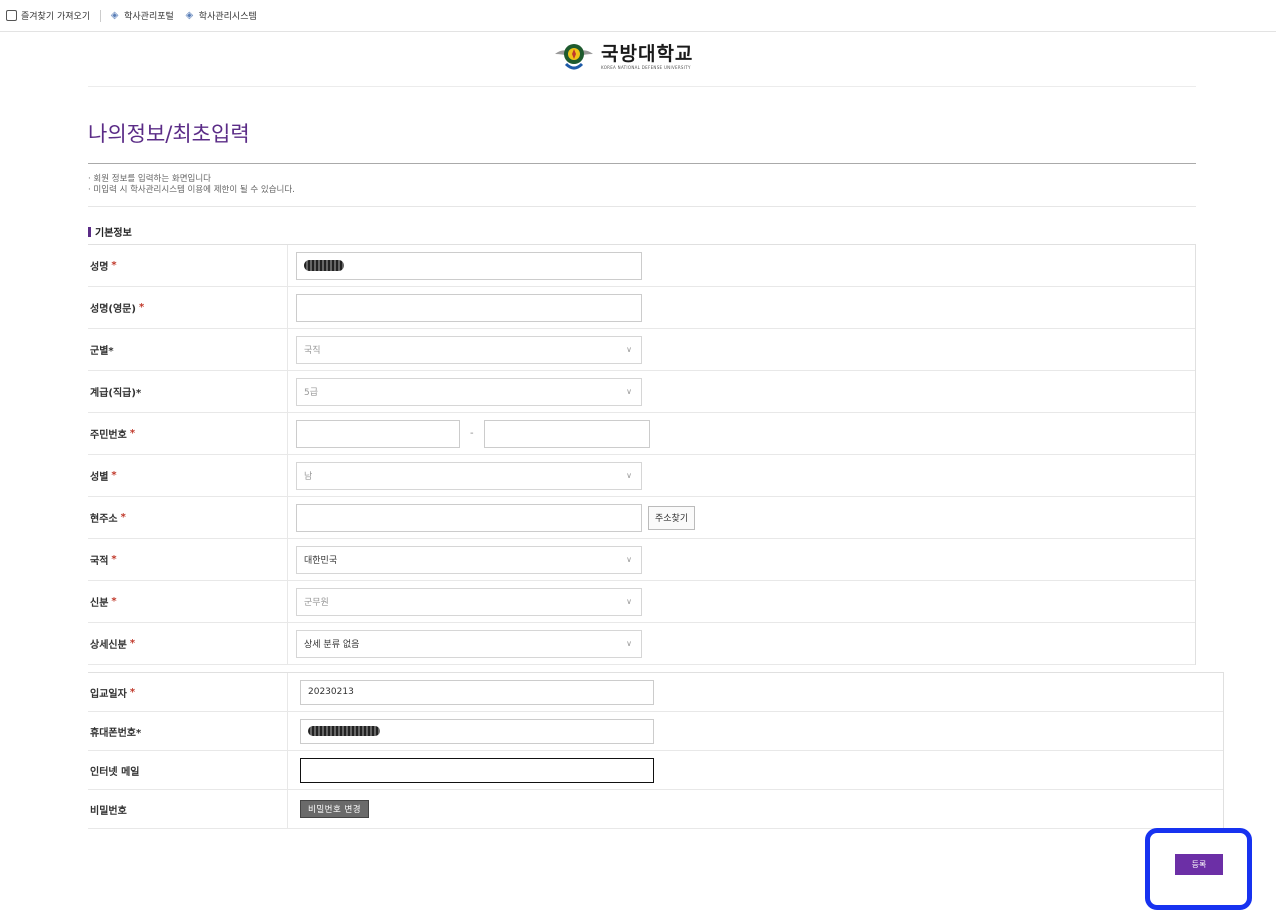 The height and width of the screenshot is (910, 1276). I want to click on rank-select: 5급 ∨, so click(469, 391).